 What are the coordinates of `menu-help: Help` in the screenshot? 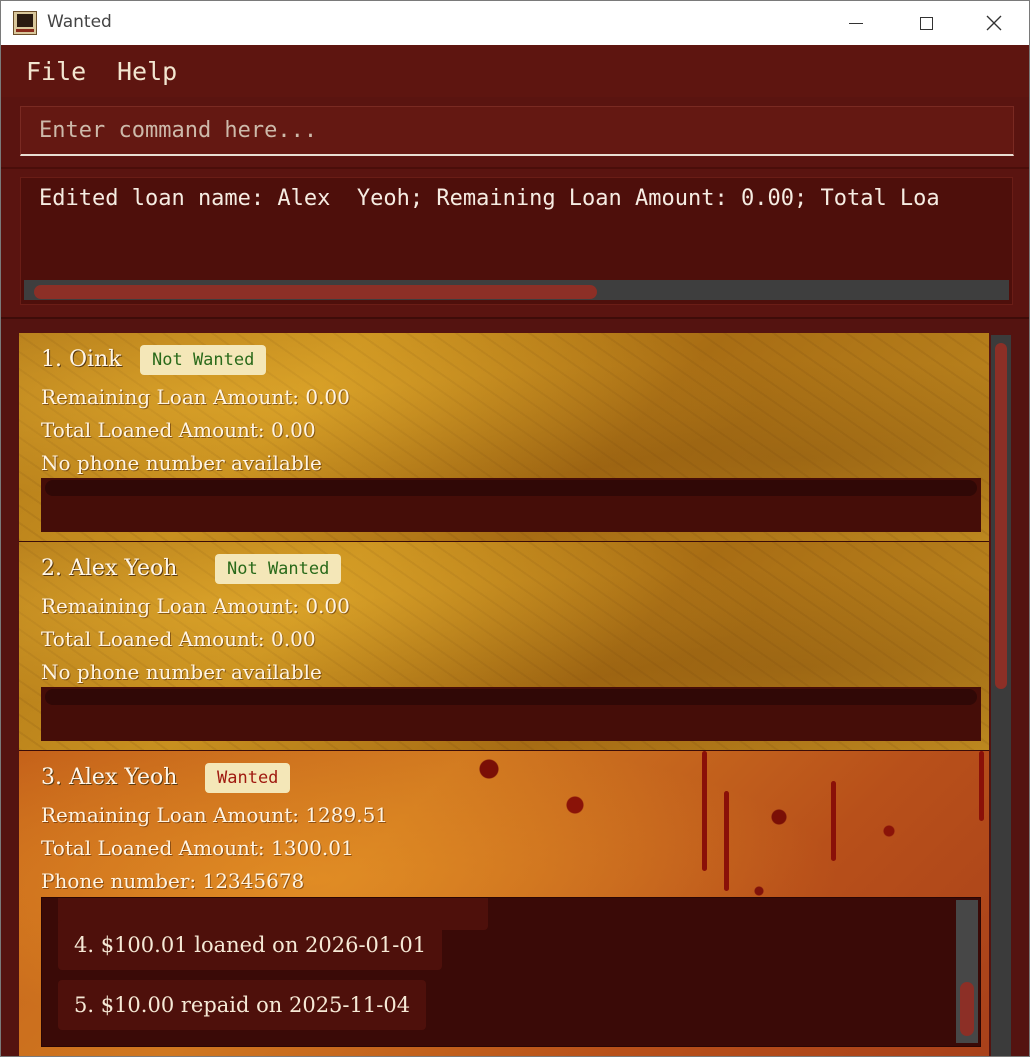 It's located at (147, 71).